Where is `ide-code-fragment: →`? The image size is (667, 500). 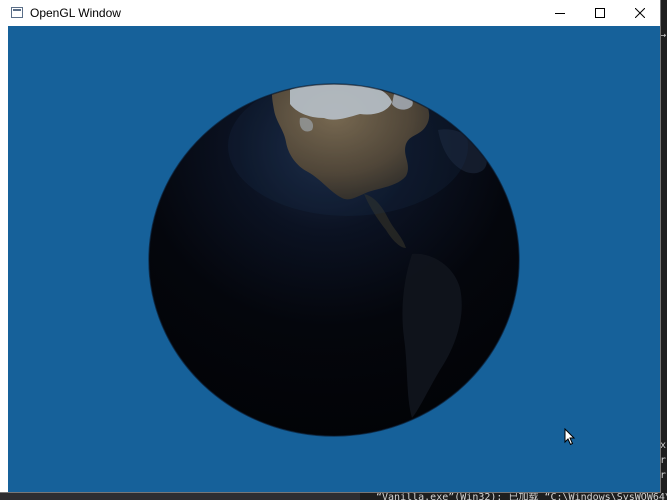 ide-code-fragment: → is located at coordinates (663, 35).